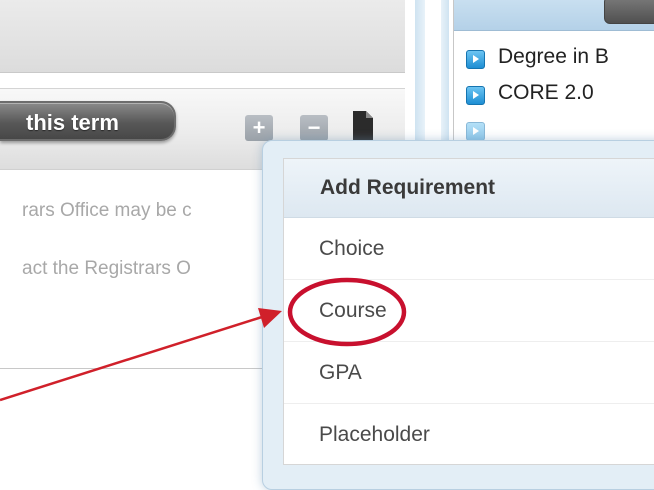  What do you see at coordinates (469, 249) in the screenshot?
I see `menu-item-choice: Choice` at bounding box center [469, 249].